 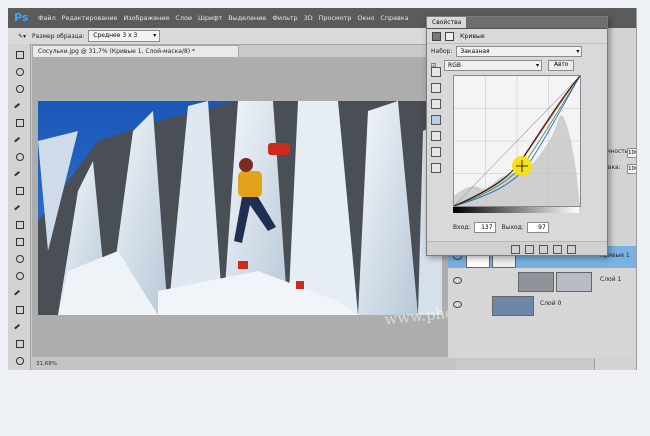 What do you see at coordinates (543, 249) in the screenshot?
I see `reset-icon` at bounding box center [543, 249].